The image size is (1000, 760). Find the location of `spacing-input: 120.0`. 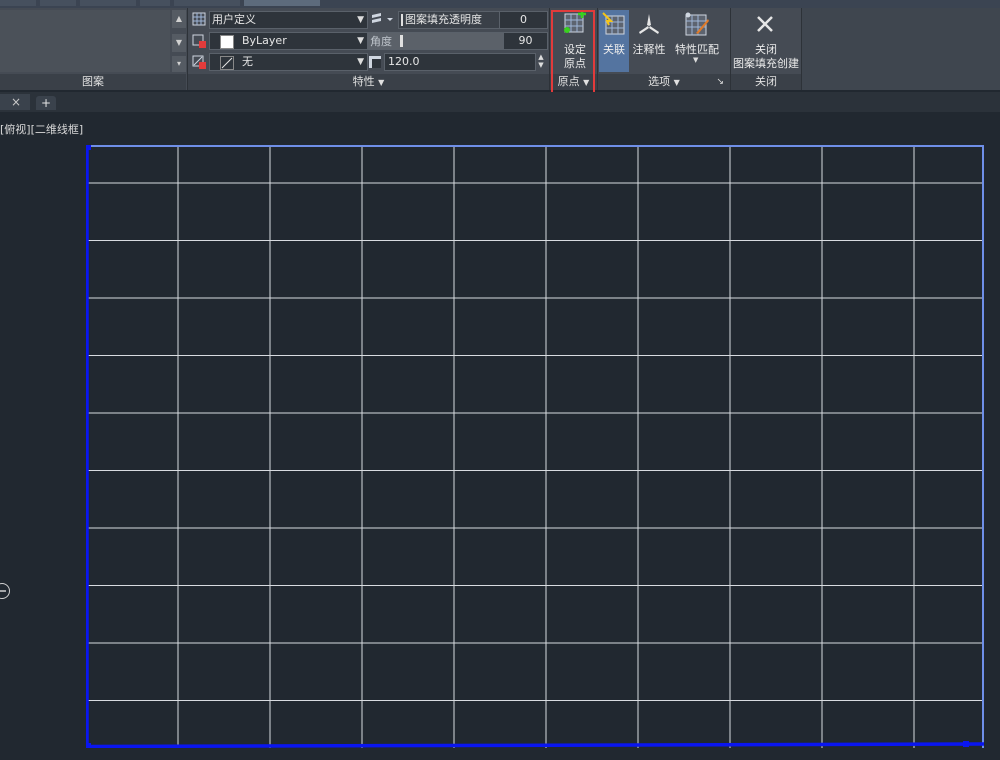

spacing-input: 120.0 is located at coordinates (460, 62).